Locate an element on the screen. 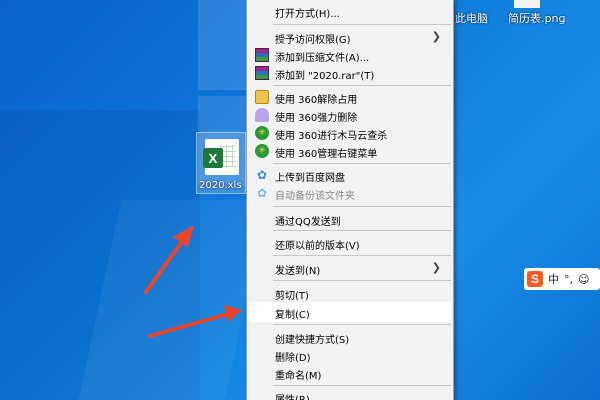  annotation-arrows is located at coordinates (193, 281).